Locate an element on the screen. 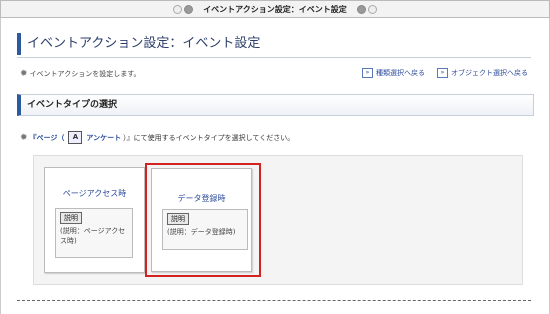  instruction-page-name: アンケート is located at coordinates (104, 137).